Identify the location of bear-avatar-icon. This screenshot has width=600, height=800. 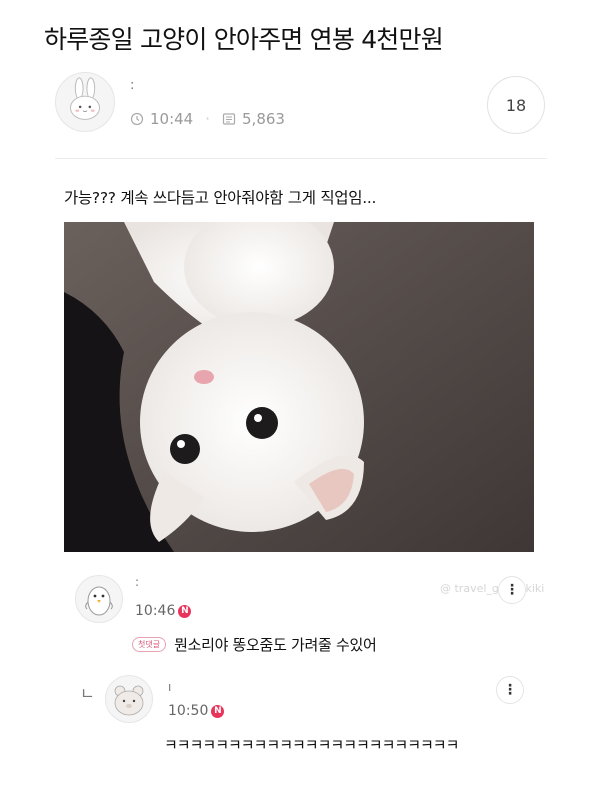
(129, 699).